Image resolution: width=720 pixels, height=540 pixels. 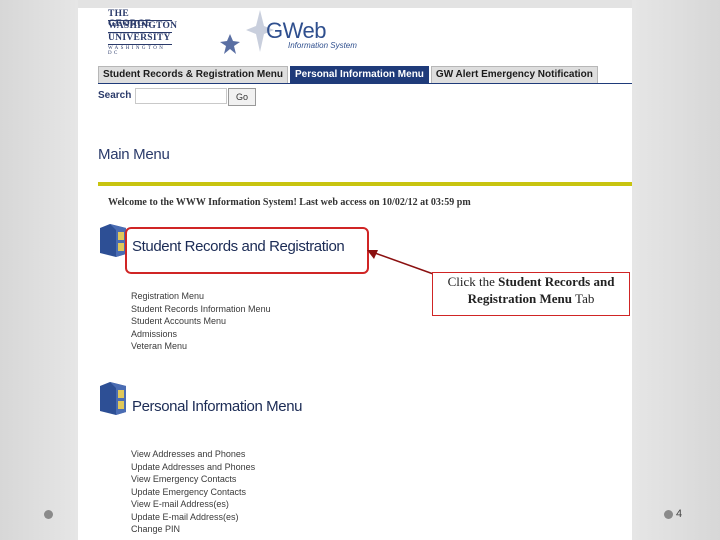 I want to click on menu-item-admissions: Admissions, so click(x=201, y=334).